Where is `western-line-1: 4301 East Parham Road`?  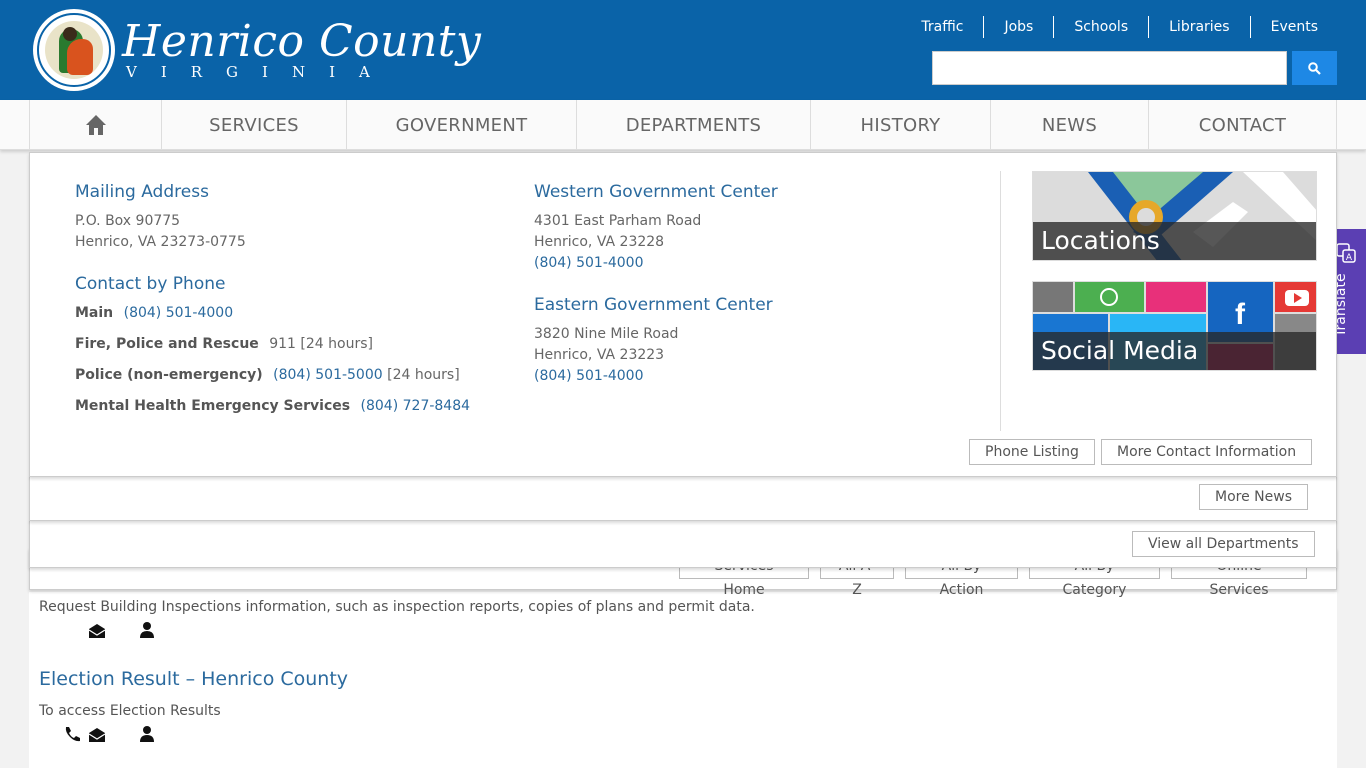 western-line-1: 4301 East Parham Road is located at coordinates (618, 221).